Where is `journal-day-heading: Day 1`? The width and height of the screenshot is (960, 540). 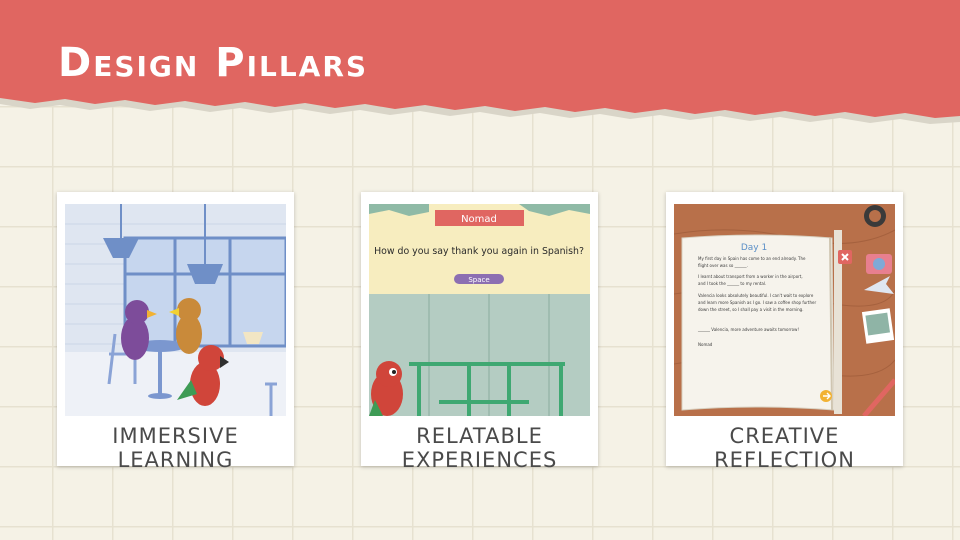
journal-day-heading: Day 1 is located at coordinates (754, 248).